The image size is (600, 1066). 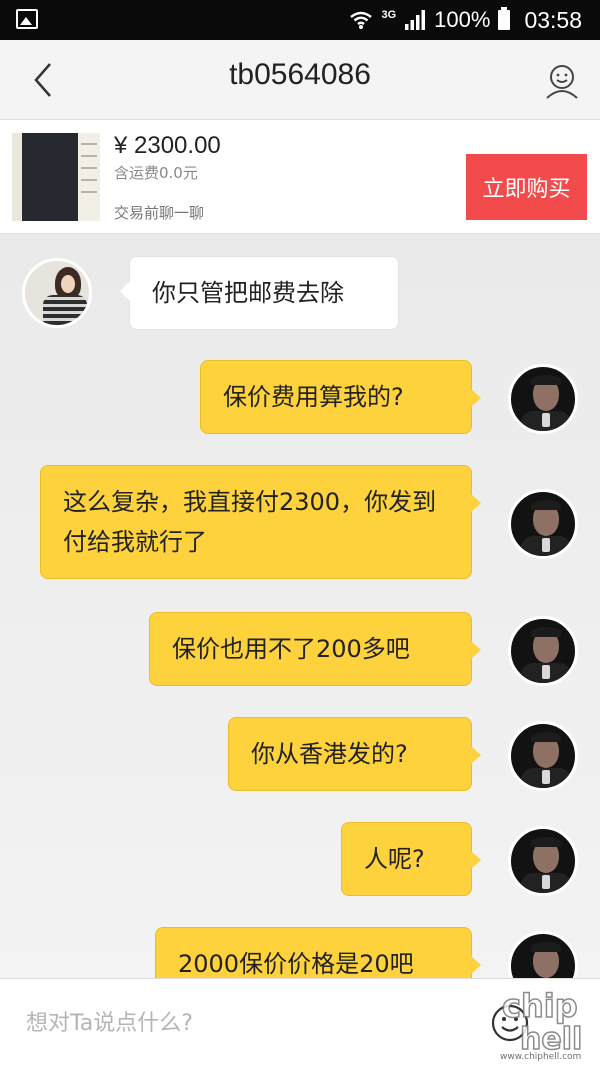 I want to click on avatar-other, so click(x=57, y=293).